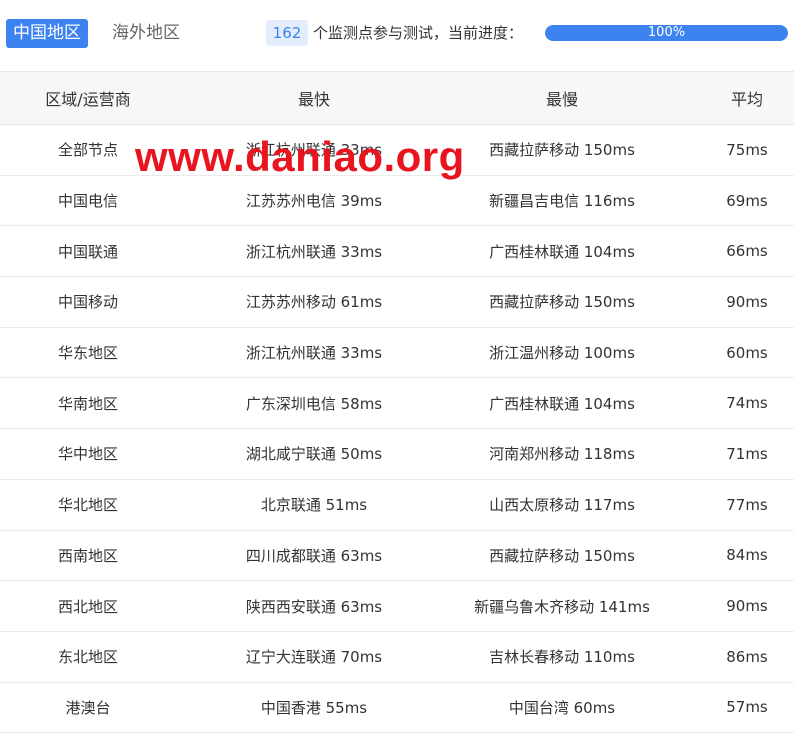 Image resolution: width=794 pixels, height=733 pixels. Describe the element at coordinates (562, 505) in the screenshot. I see `slowest-cell: 山西太原移动 117ms` at that location.